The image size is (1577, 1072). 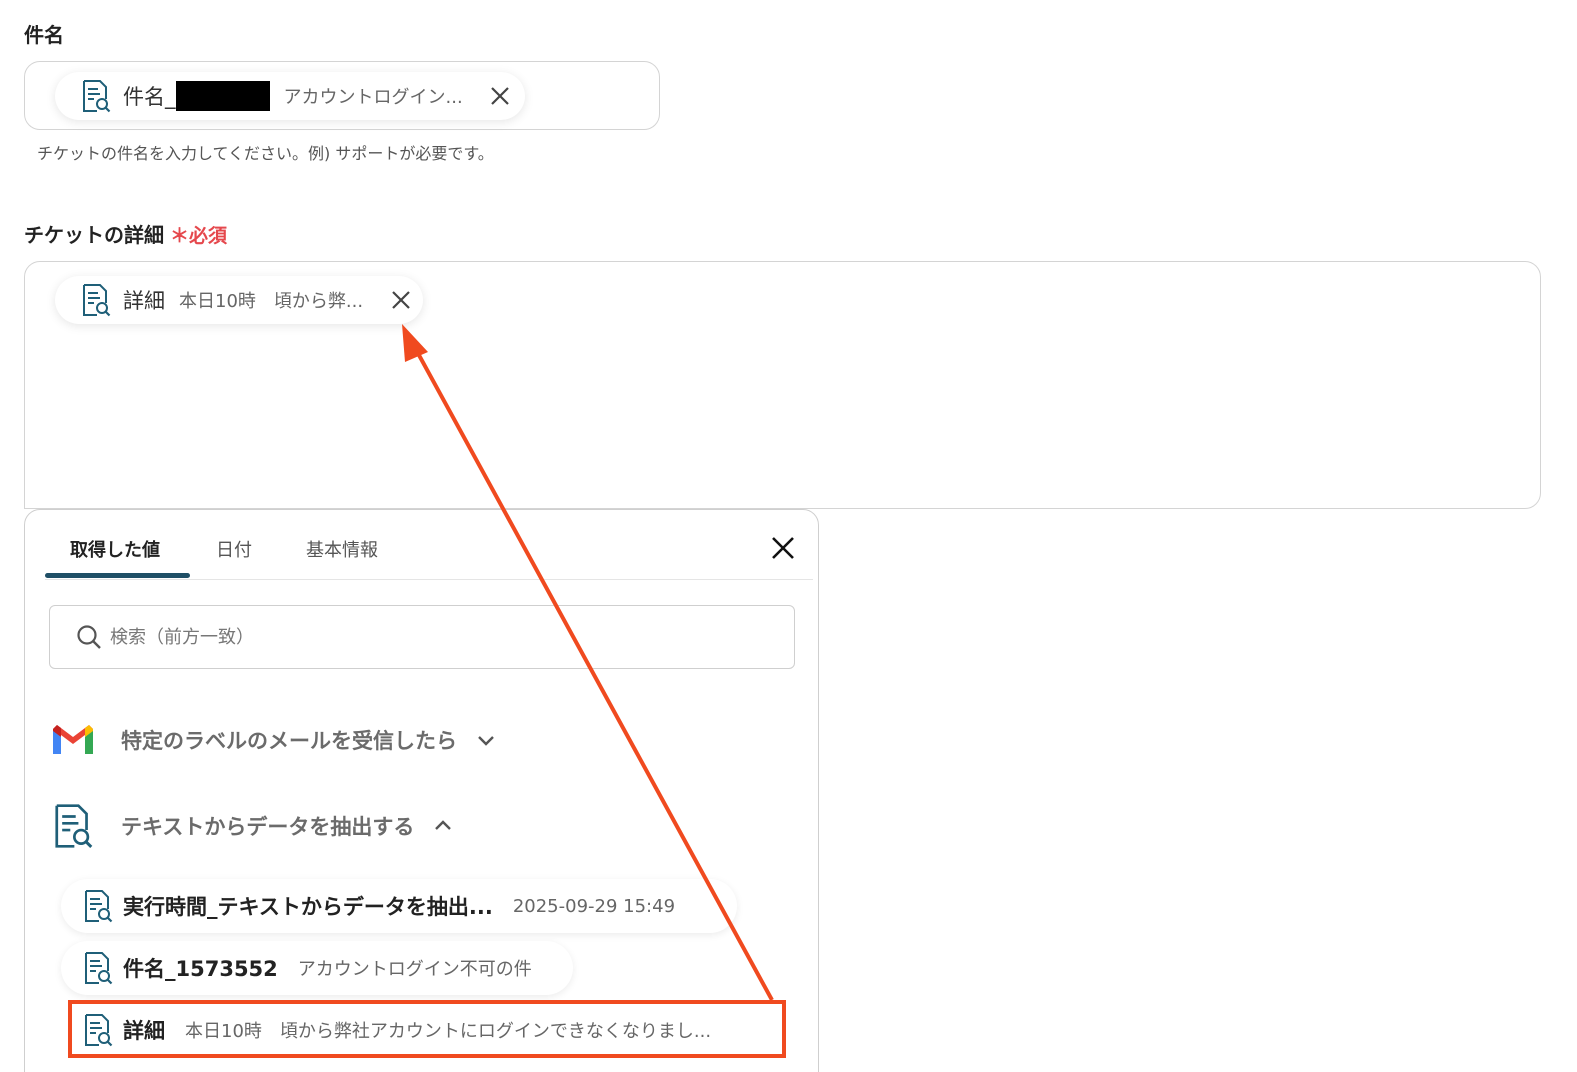 I want to click on section-title: 特定のラベルのメールを受信したら, so click(x=289, y=741).